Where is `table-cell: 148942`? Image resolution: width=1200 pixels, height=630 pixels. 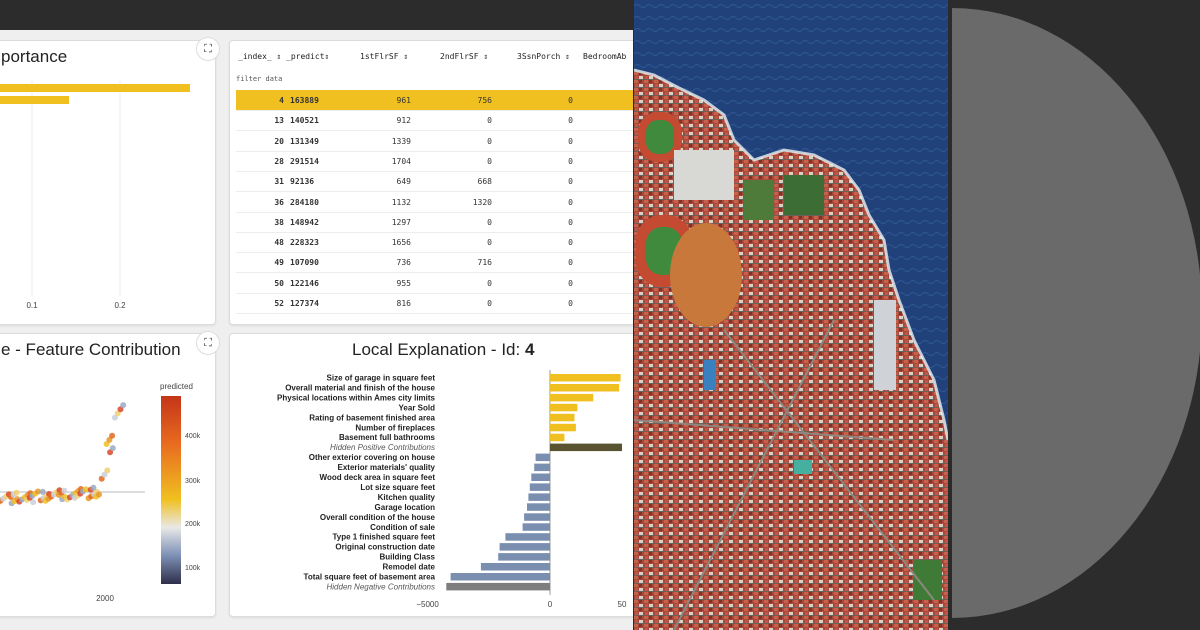
table-cell: 148942 is located at coordinates (304, 222).